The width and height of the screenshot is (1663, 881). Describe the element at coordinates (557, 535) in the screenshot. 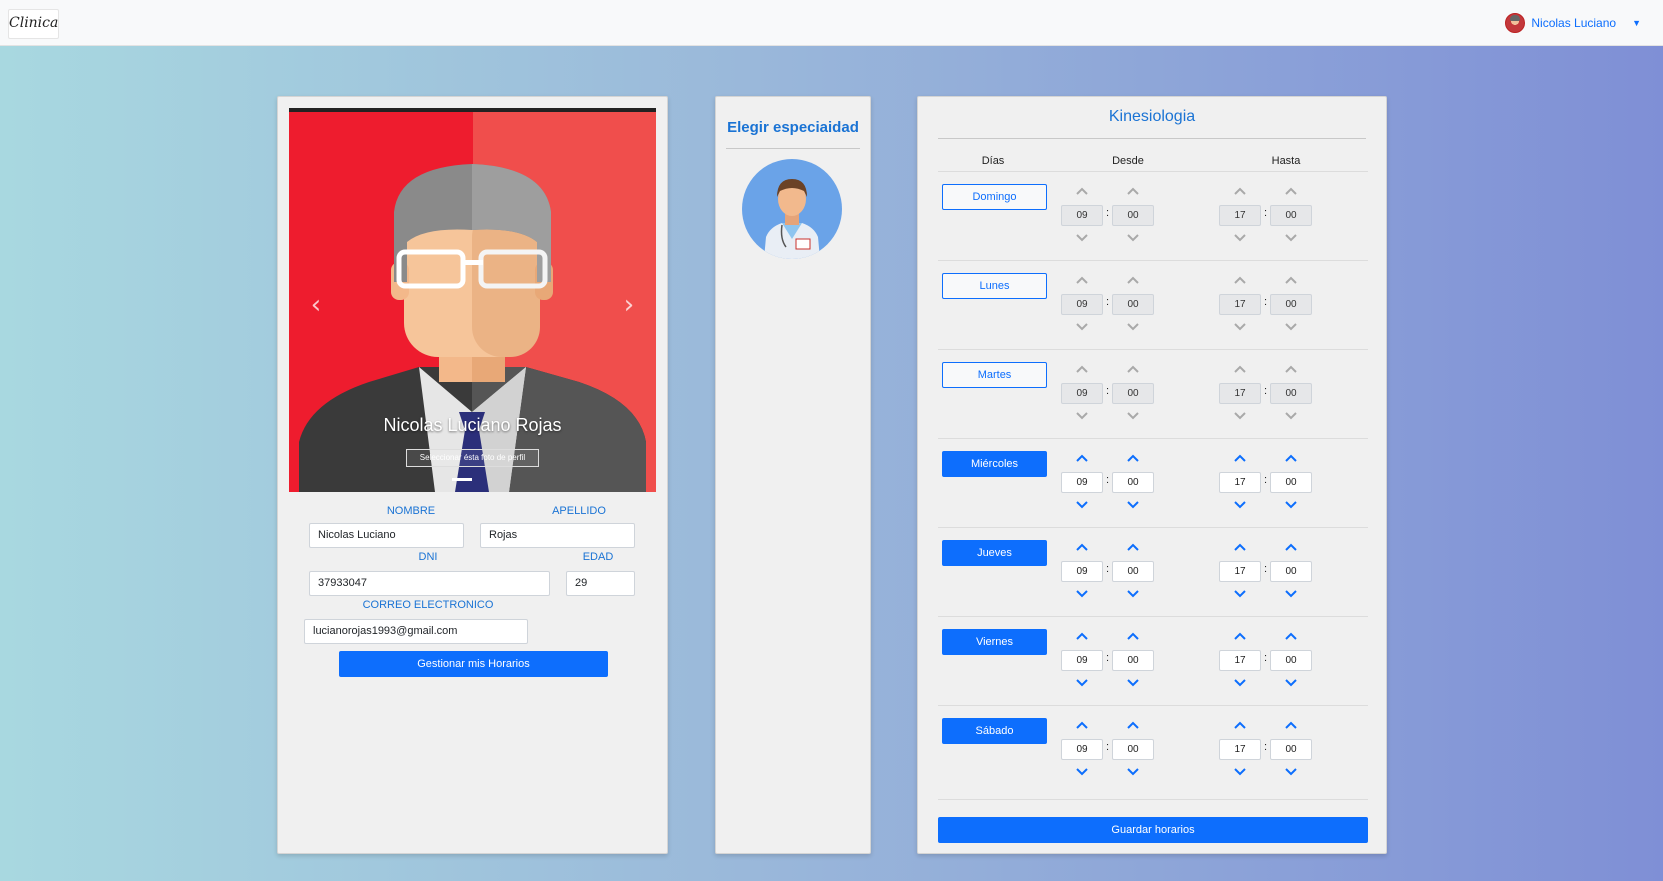

I see `apellido-input: Rojas` at that location.